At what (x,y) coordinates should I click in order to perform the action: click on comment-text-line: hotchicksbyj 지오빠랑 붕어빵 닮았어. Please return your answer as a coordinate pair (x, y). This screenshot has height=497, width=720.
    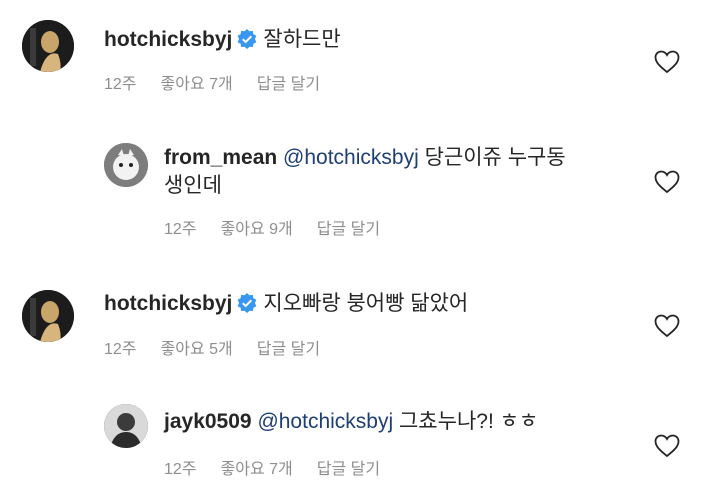
    Looking at the image, I should click on (286, 304).